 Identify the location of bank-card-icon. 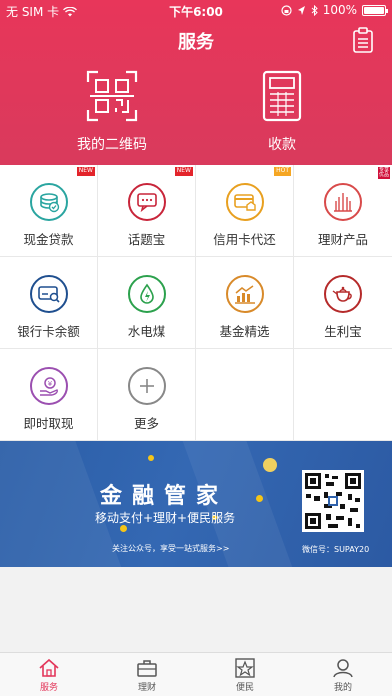
(48, 294).